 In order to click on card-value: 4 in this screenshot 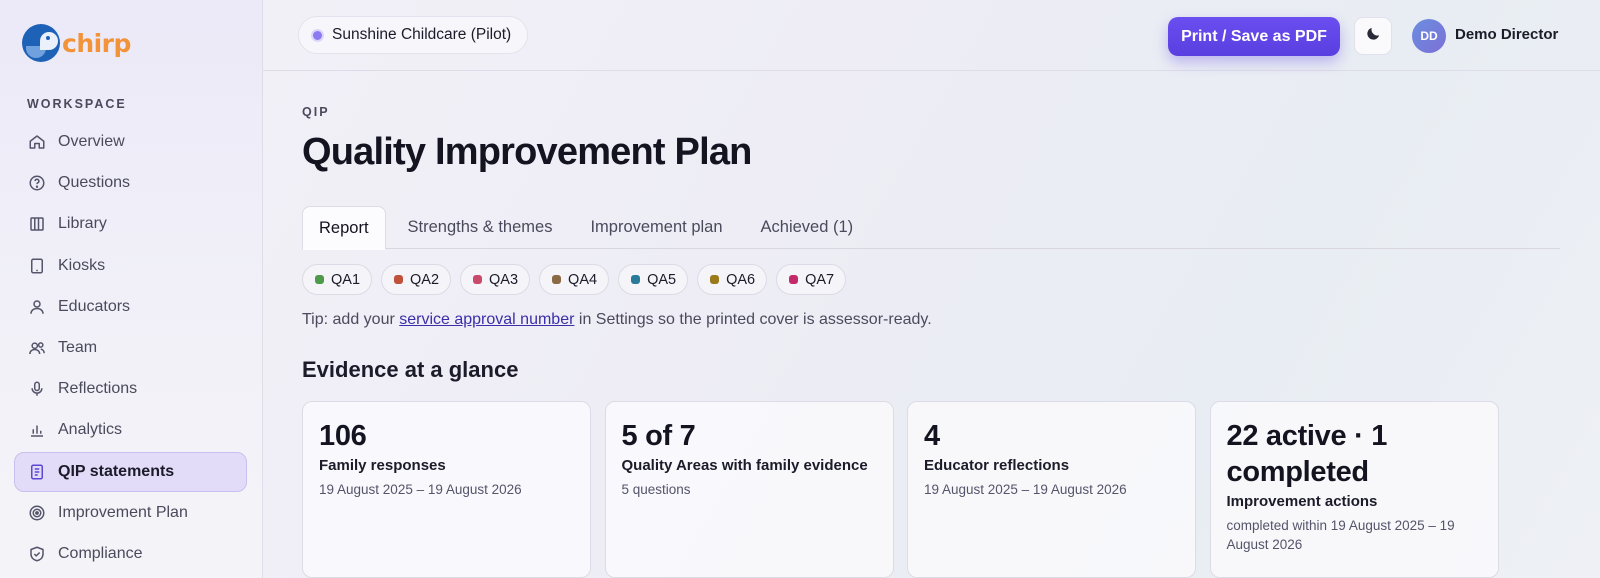, I will do `click(932, 436)`.